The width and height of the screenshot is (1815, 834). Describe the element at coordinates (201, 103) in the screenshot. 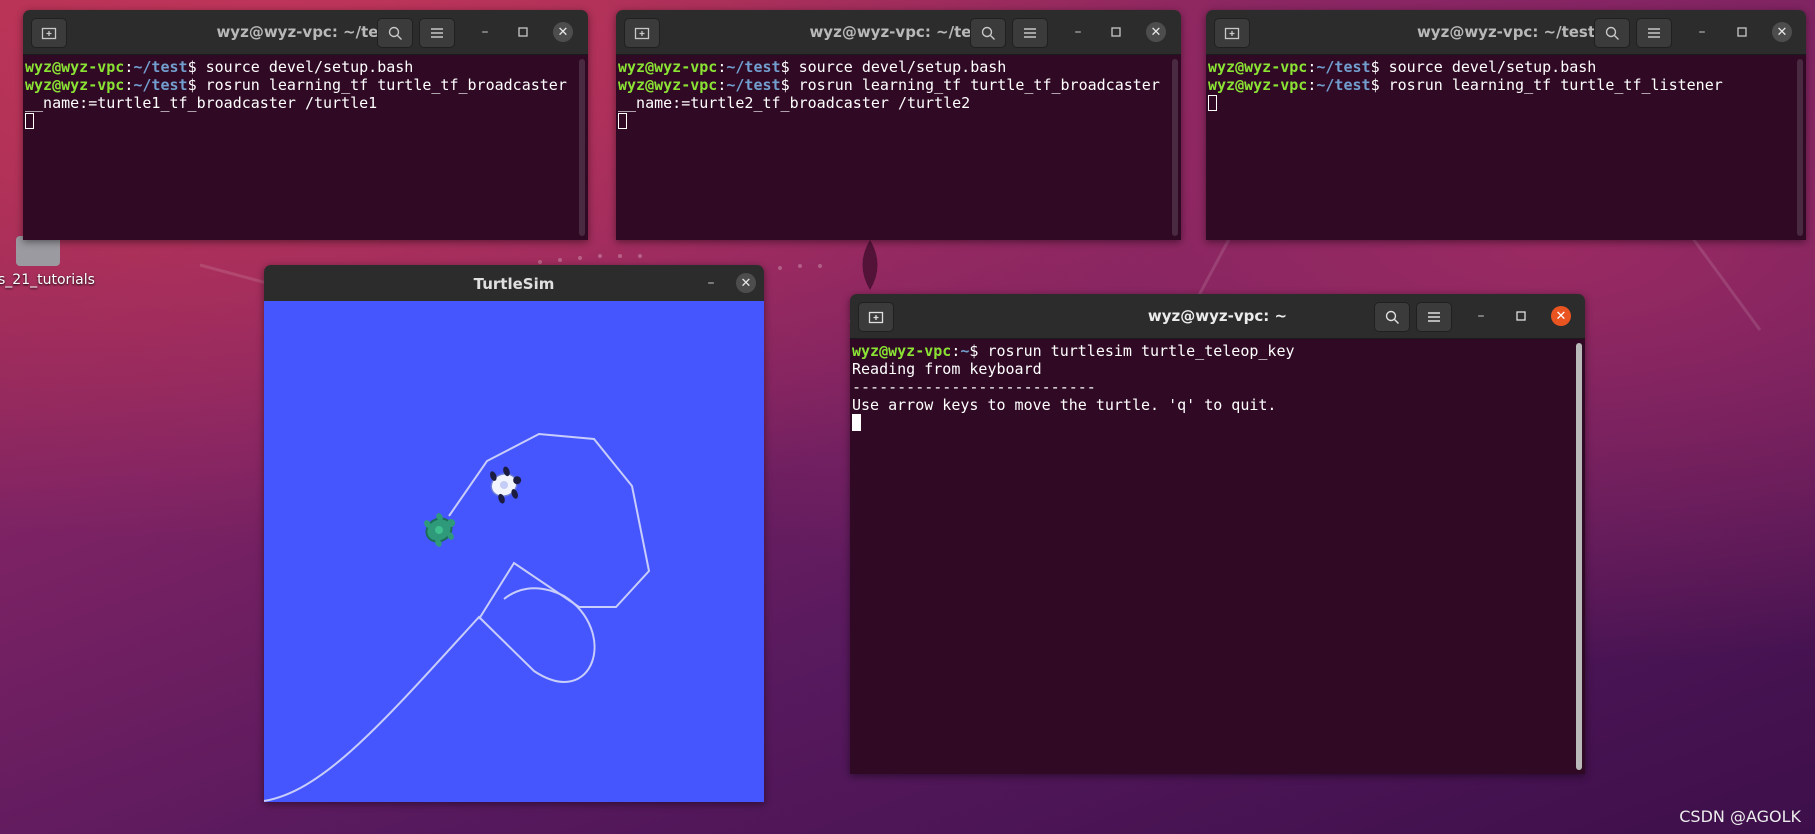

I see `command-continuation: __name:=turtle1_tf_broadcaster /turtle1` at that location.